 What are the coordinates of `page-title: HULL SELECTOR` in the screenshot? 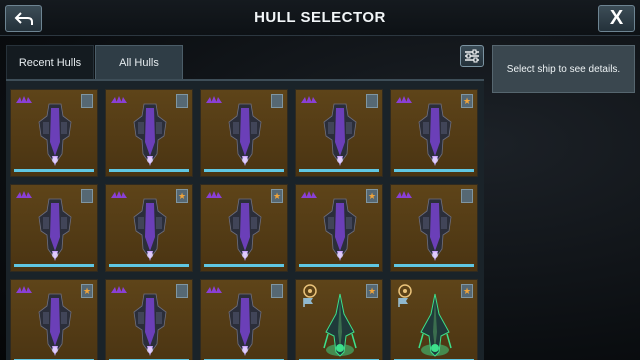 It's located at (320, 17).